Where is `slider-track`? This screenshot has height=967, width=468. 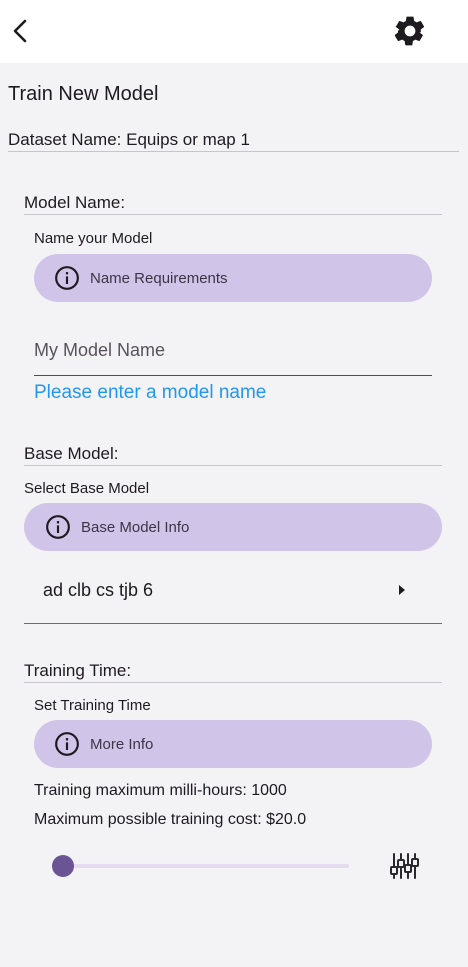
slider-track is located at coordinates (205, 866).